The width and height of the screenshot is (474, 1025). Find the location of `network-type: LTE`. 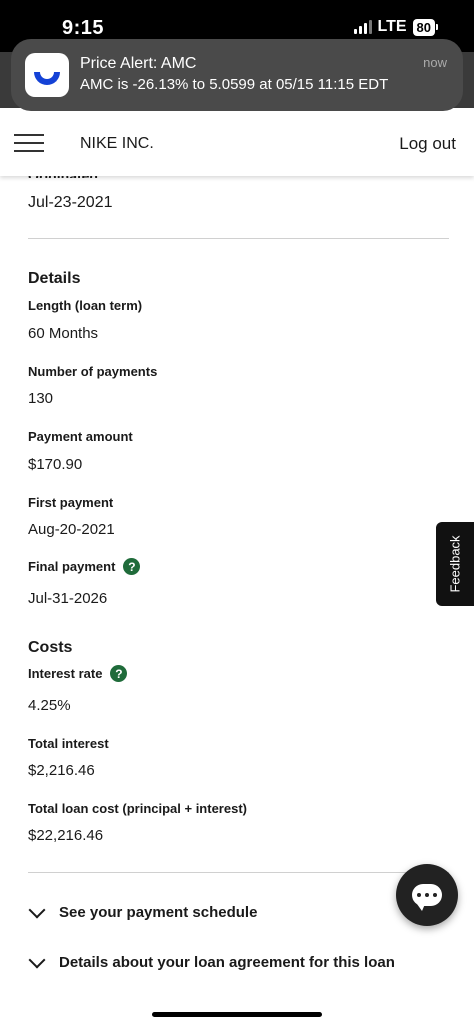

network-type: LTE is located at coordinates (392, 26).